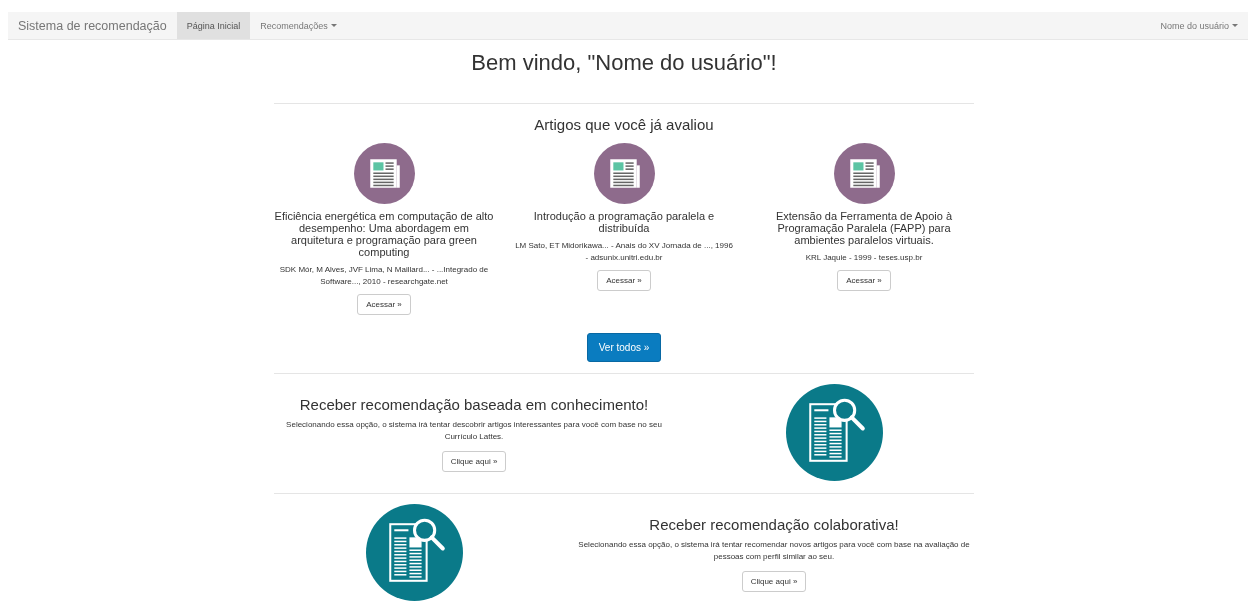  I want to click on article-meta: KRL Jaquie - 1999 - teses.usp.br, so click(864, 258).